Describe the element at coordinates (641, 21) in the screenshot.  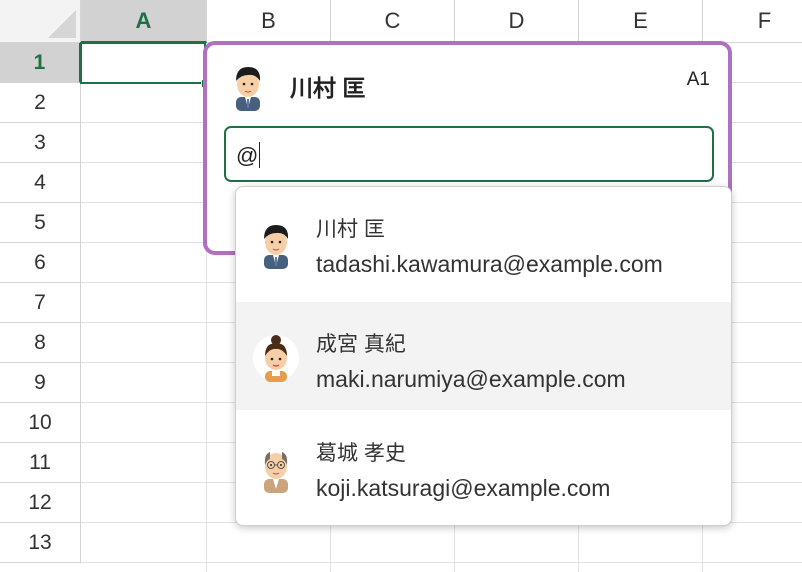
I see `column-header-e: E` at that location.